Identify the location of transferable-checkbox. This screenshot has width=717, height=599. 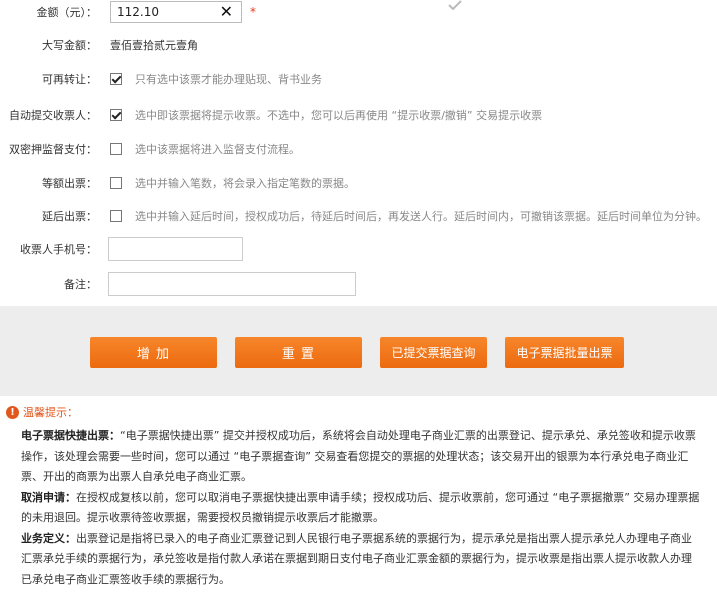
(116, 79).